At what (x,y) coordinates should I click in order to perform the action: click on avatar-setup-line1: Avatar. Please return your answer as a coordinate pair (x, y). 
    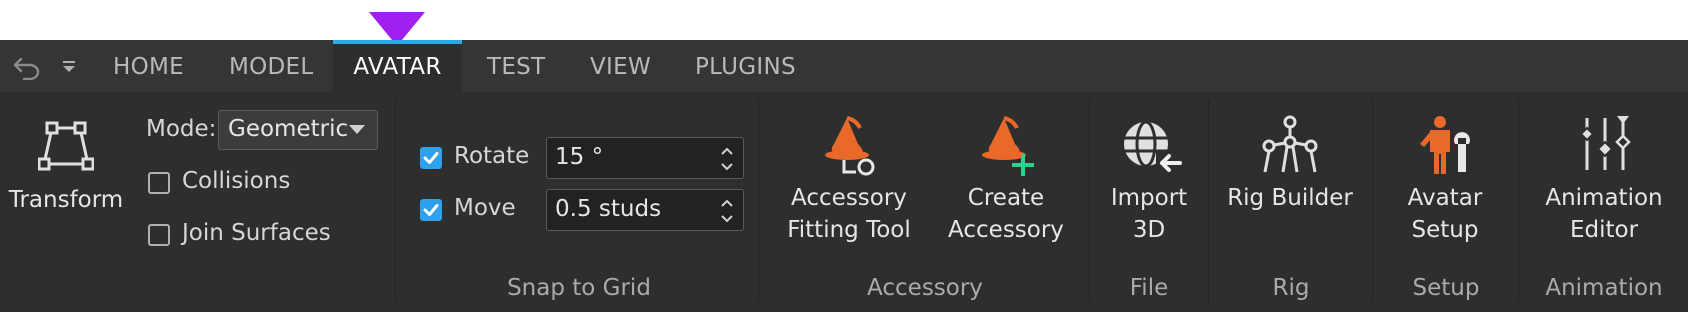
    Looking at the image, I should click on (1445, 198).